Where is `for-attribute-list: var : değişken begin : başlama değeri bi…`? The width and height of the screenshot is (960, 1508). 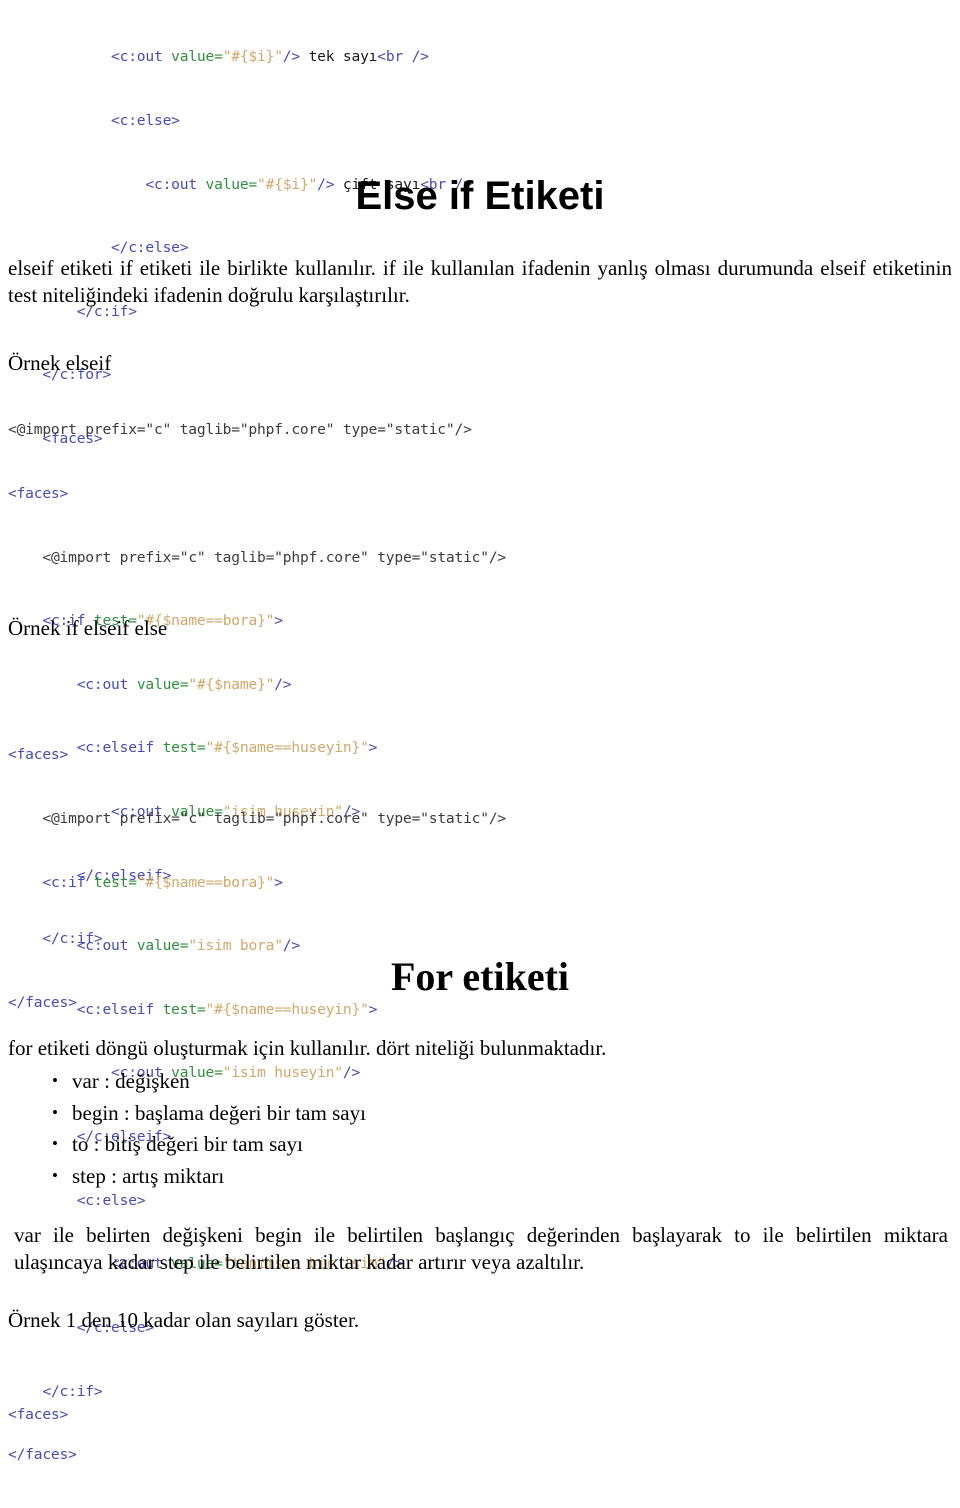
for-attribute-list: var : değişken begin : başlama değeri bi… is located at coordinates (358, 1129).